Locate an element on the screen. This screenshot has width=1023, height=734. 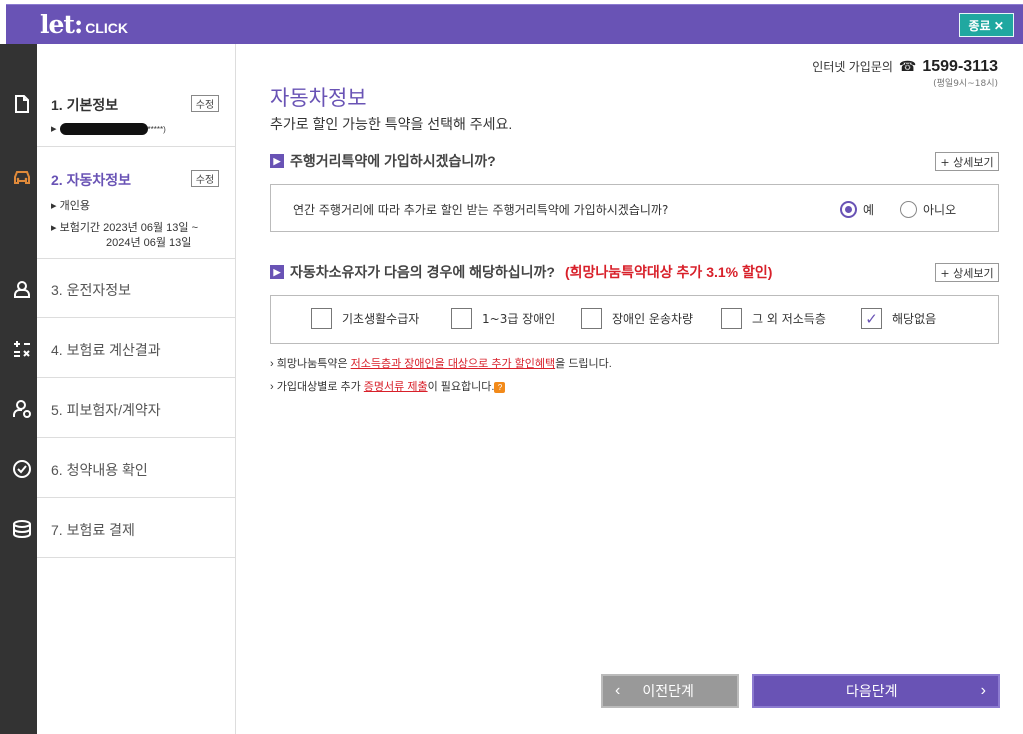
note-text: › 가입대상별로 추가 is located at coordinates (317, 387).